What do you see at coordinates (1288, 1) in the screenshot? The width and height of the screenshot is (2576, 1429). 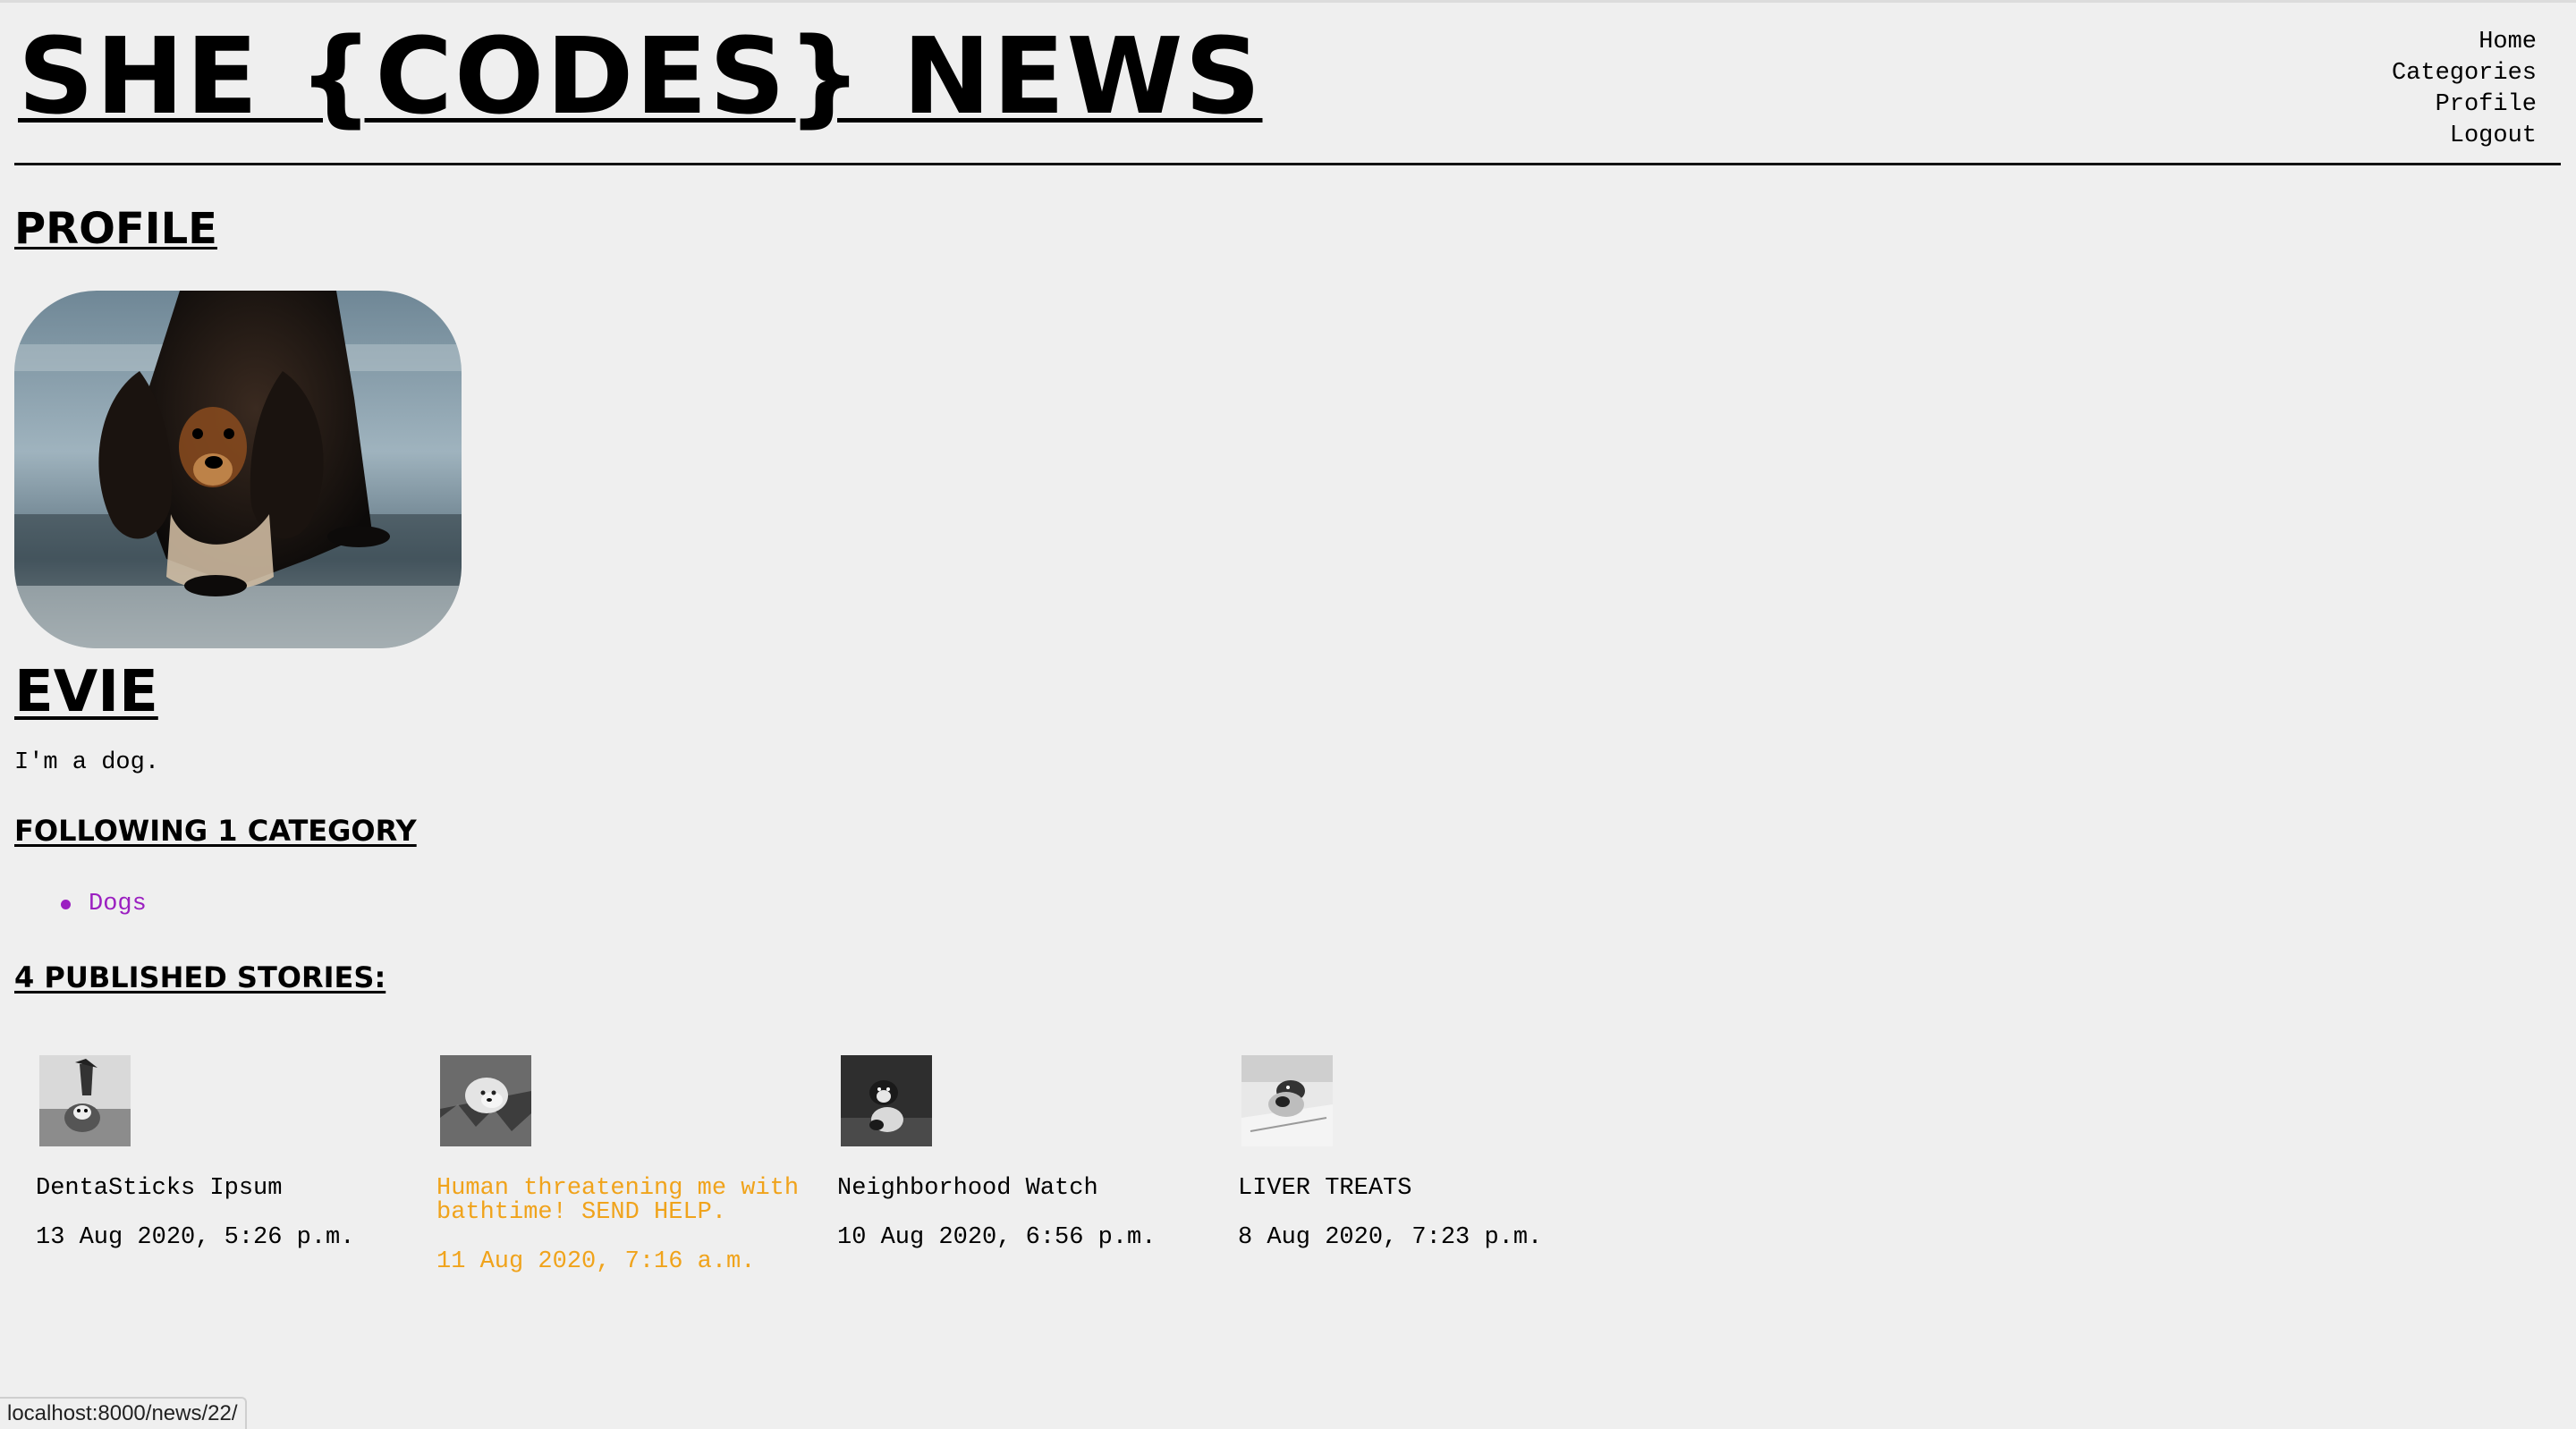 I see `window-top-edge` at bounding box center [1288, 1].